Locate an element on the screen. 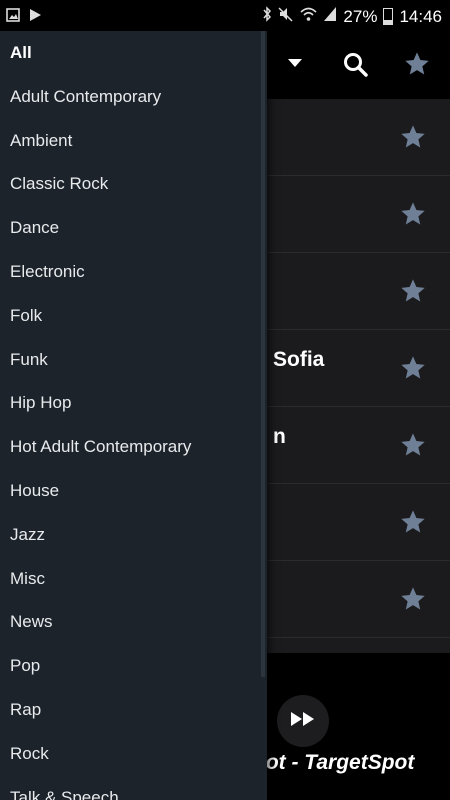  genre-item-adult-contemporary: Adult Contemporary is located at coordinates (133, 97).